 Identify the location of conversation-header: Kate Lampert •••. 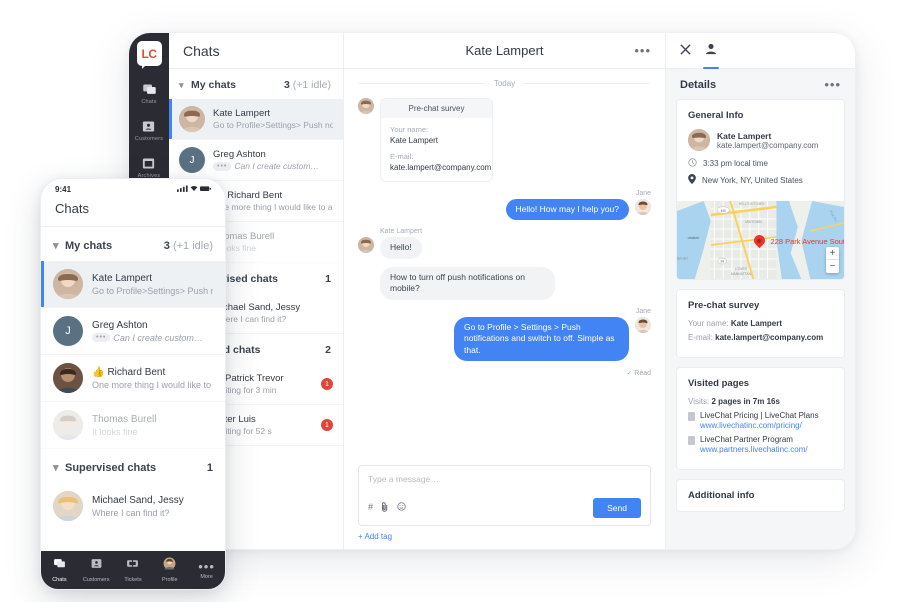
(504, 51).